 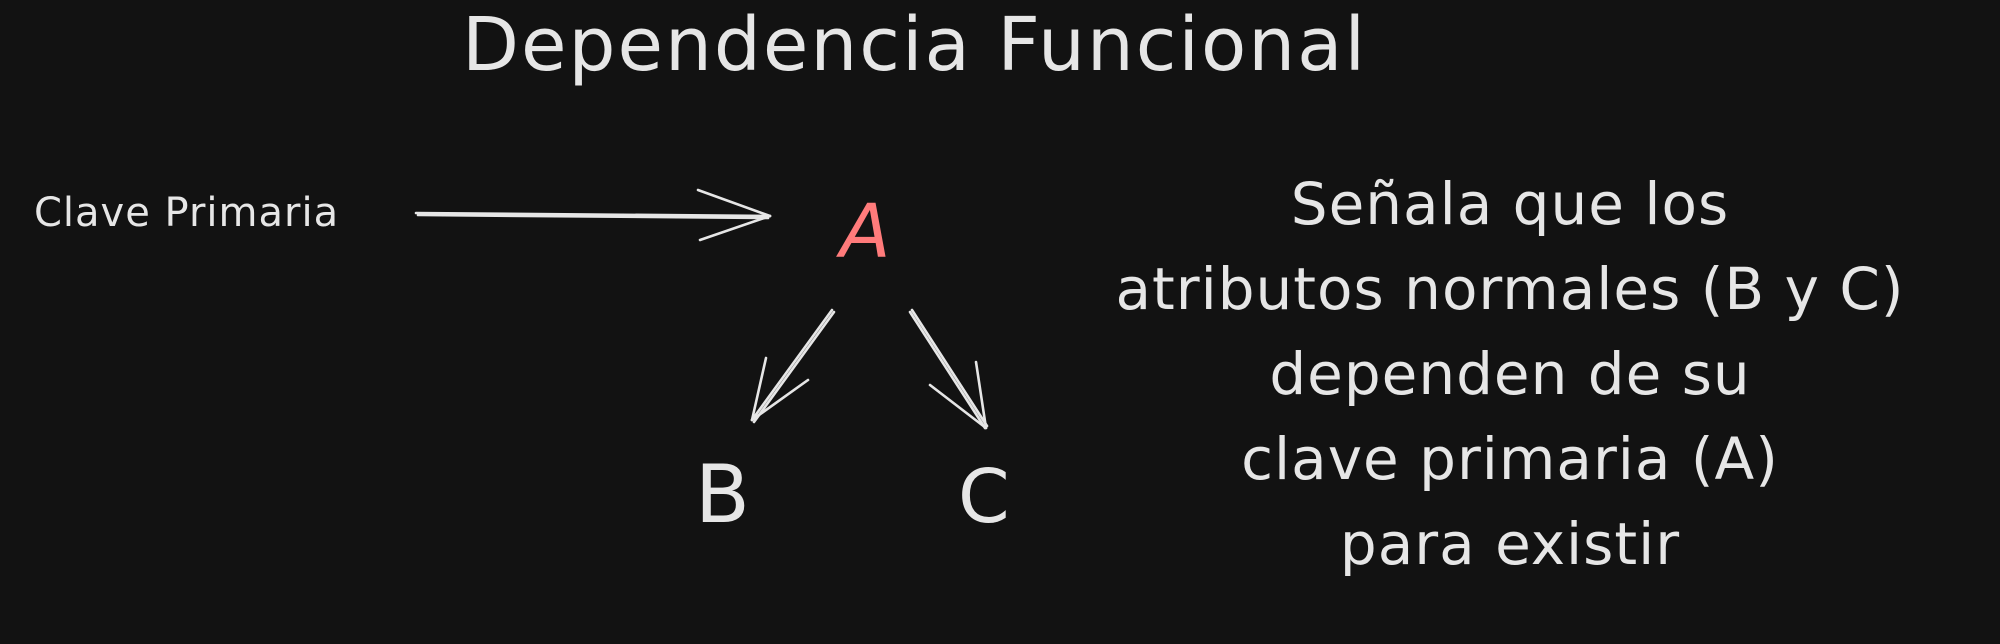 I want to click on arrow-a-to-b, so click(x=793, y=366).